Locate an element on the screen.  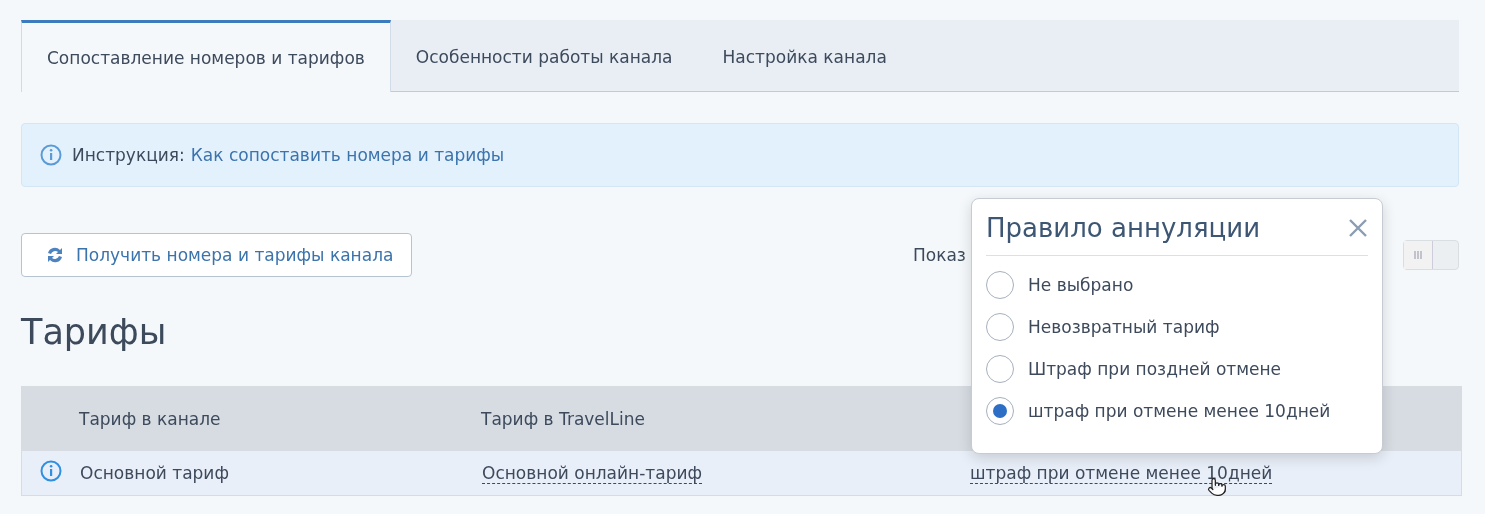
table-cell: Основной тариф is located at coordinates (154, 473).